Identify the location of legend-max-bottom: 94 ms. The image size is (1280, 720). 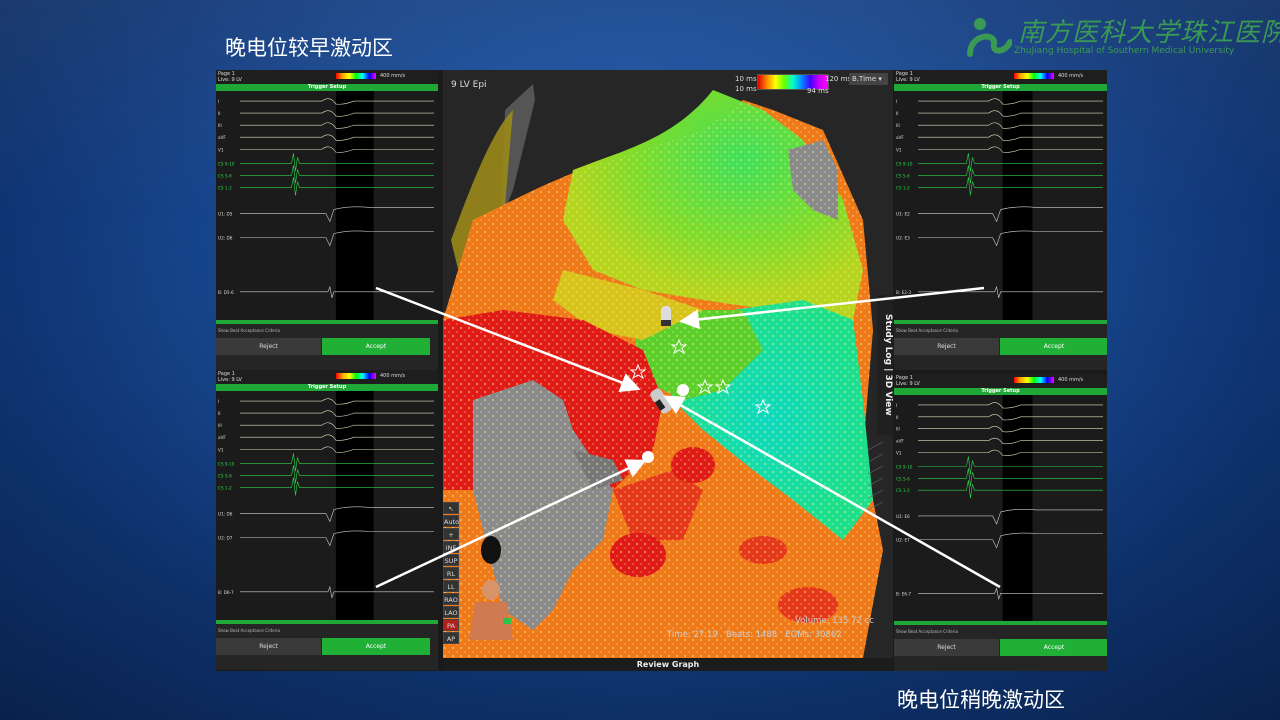
(818, 91).